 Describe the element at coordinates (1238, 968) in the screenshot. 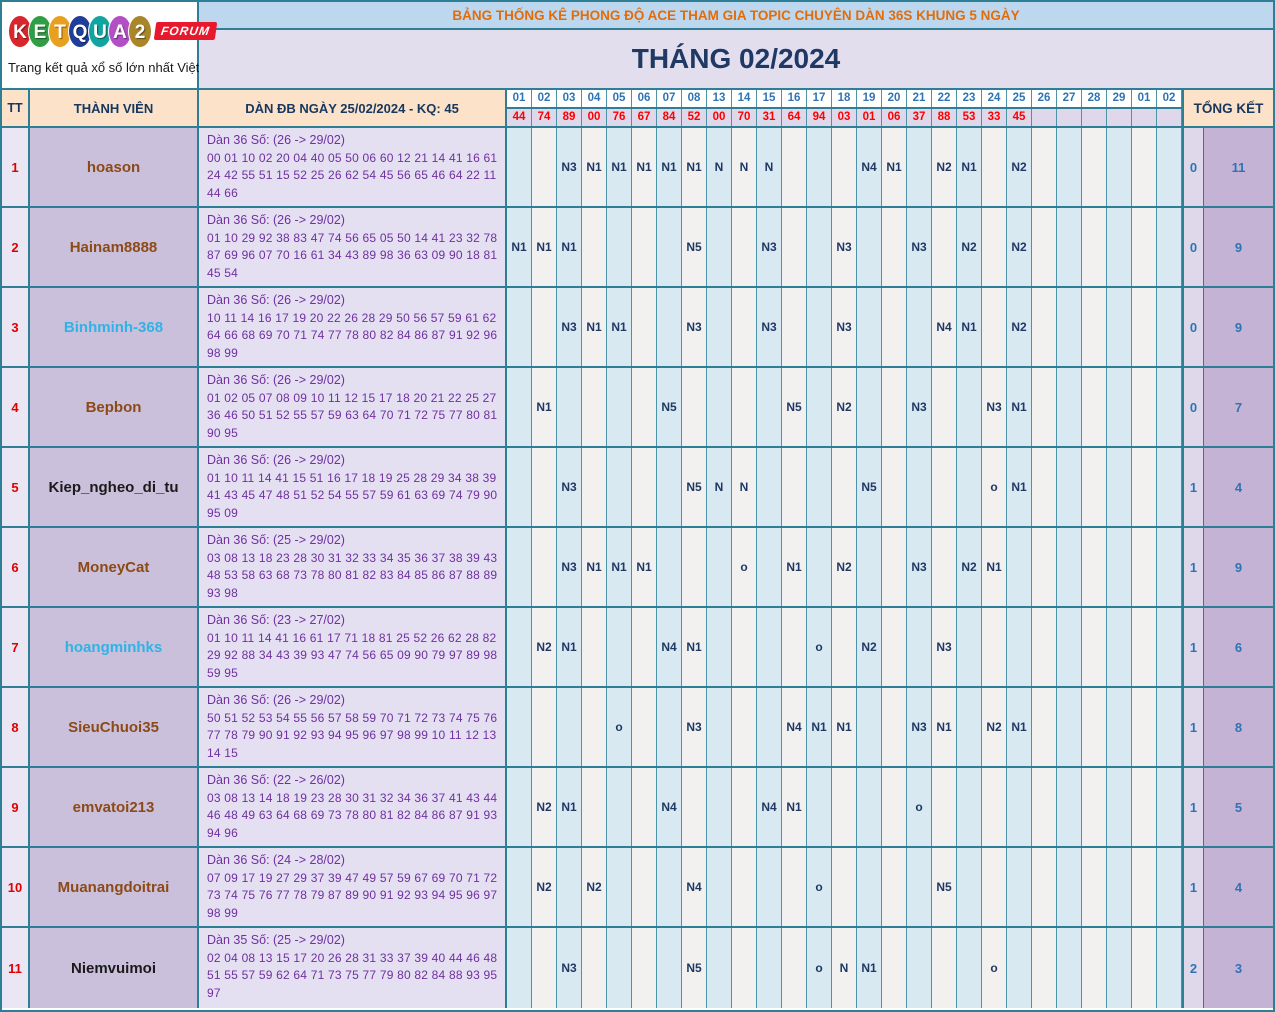

I see `total-second-cell: 3` at that location.